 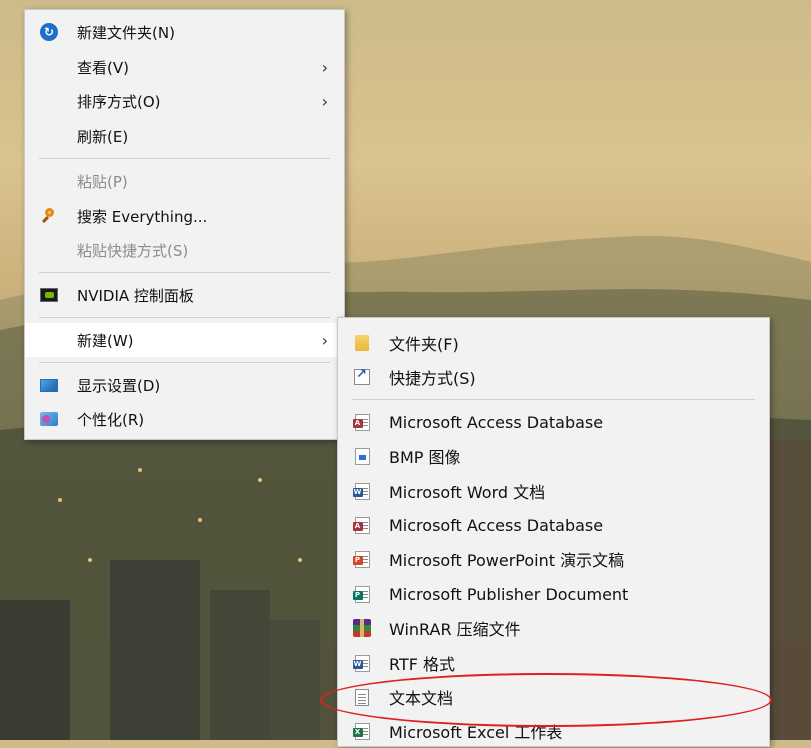 I want to click on menu-item-label: NVIDIA 控制面板, so click(x=135, y=295).